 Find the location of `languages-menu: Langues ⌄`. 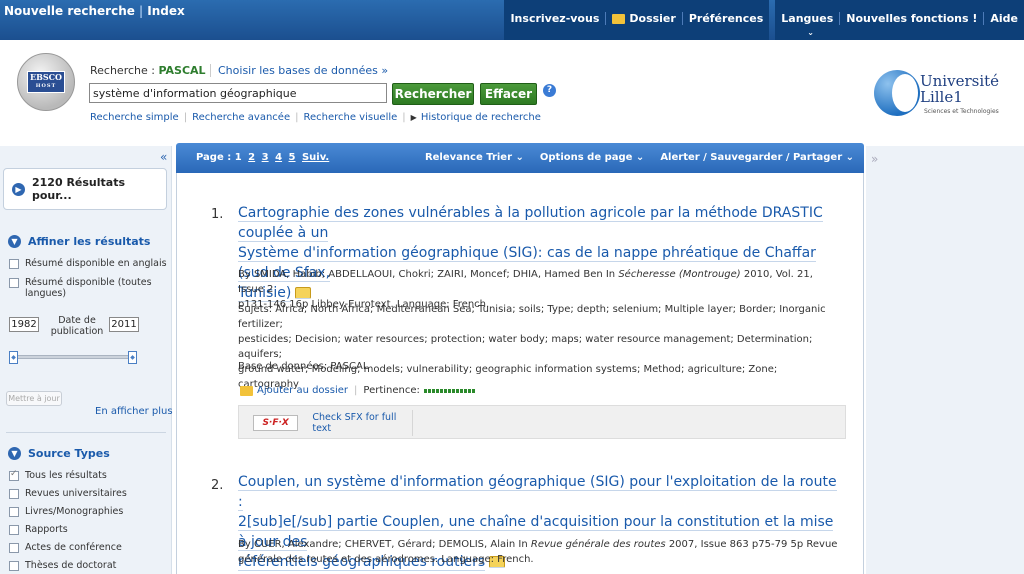

languages-menu: Langues ⌄ is located at coordinates (807, 24).